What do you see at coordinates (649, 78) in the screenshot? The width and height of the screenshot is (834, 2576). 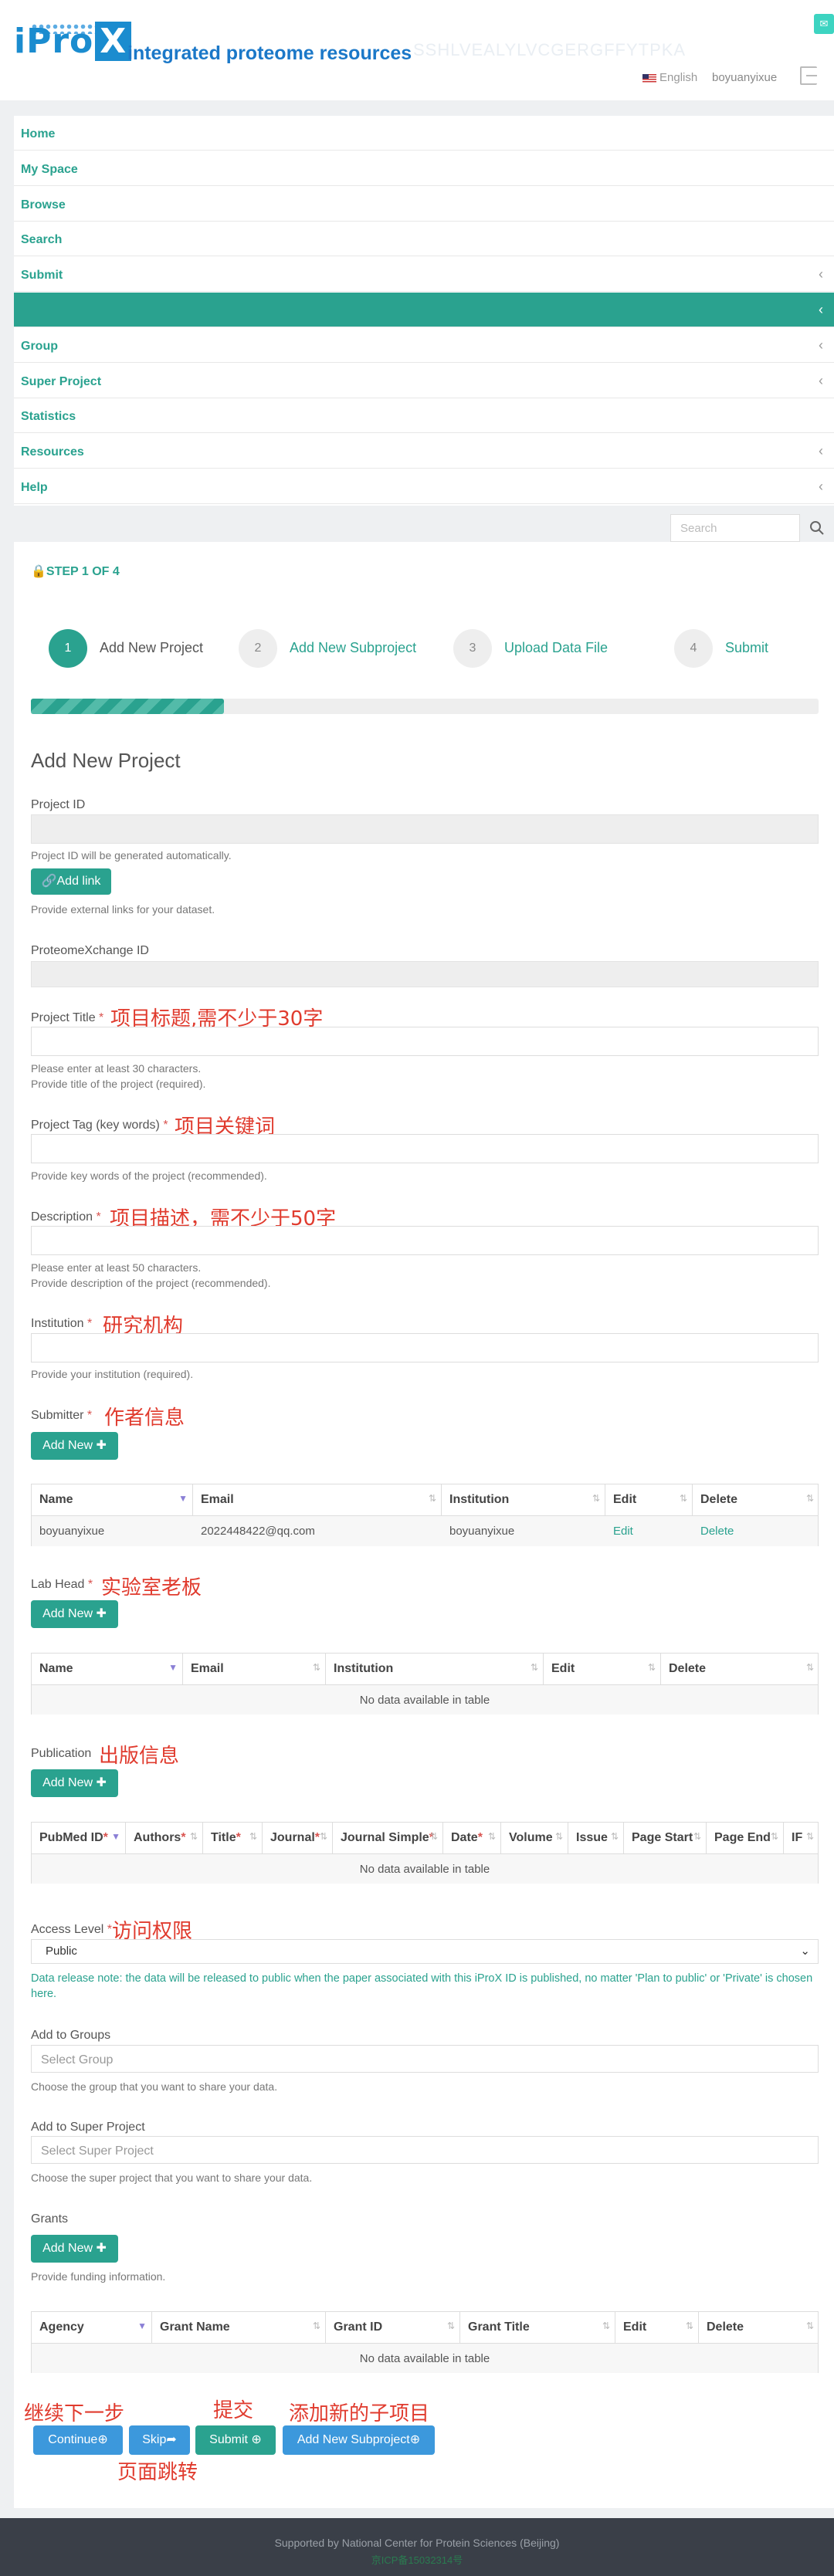 I see `us-flag-icon` at bounding box center [649, 78].